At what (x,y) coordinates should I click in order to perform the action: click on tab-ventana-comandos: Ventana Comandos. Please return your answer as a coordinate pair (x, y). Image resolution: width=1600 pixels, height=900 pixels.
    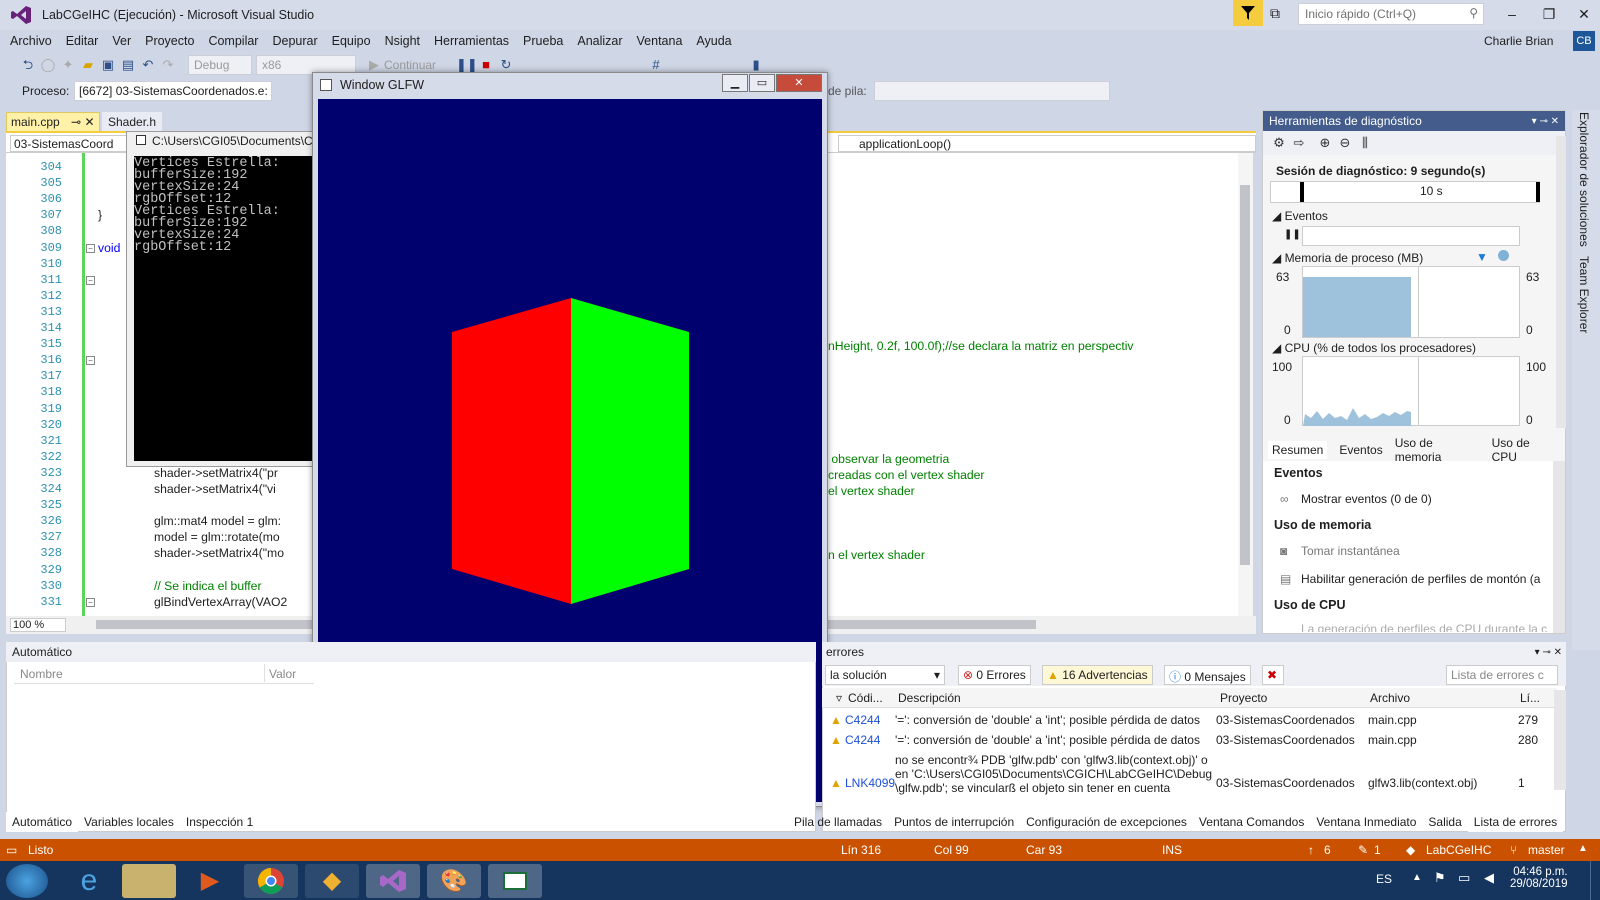
    Looking at the image, I should click on (1251, 822).